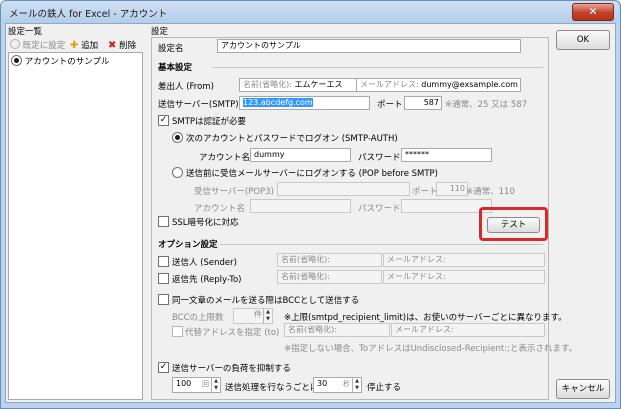 This screenshot has height=409, width=621. What do you see at coordinates (232, 333) in the screenshot?
I see `proxy-address-label: 代替アドレスを指定 (to)` at bounding box center [232, 333].